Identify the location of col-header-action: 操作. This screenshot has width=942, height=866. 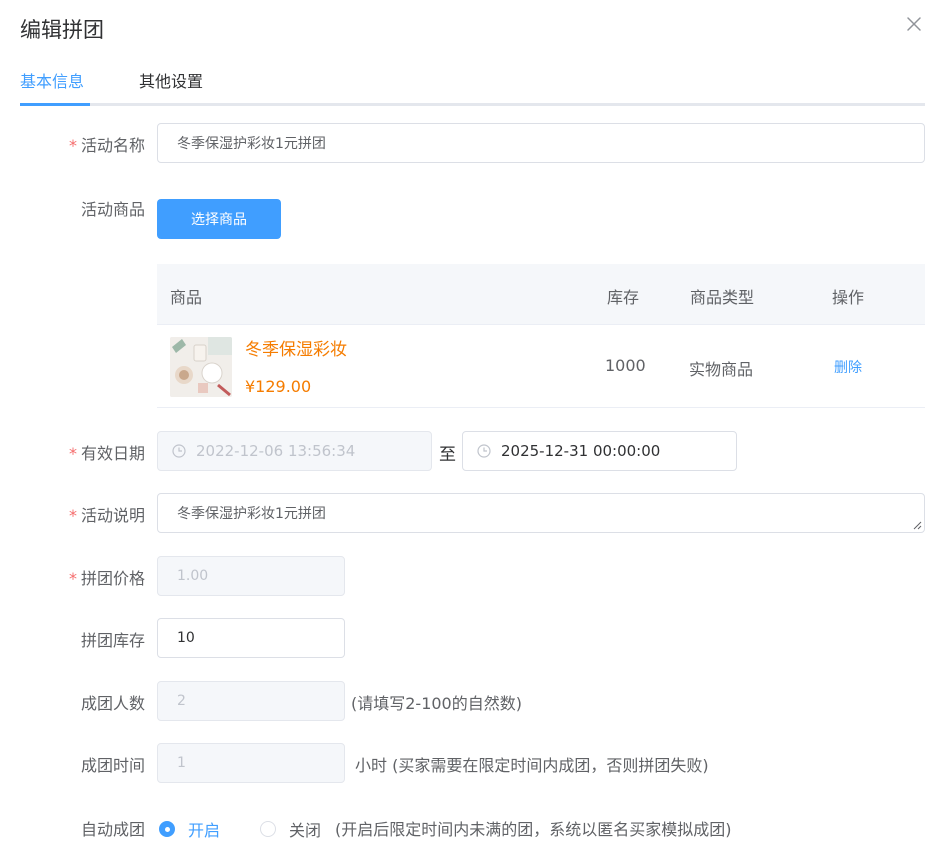
(848, 297).